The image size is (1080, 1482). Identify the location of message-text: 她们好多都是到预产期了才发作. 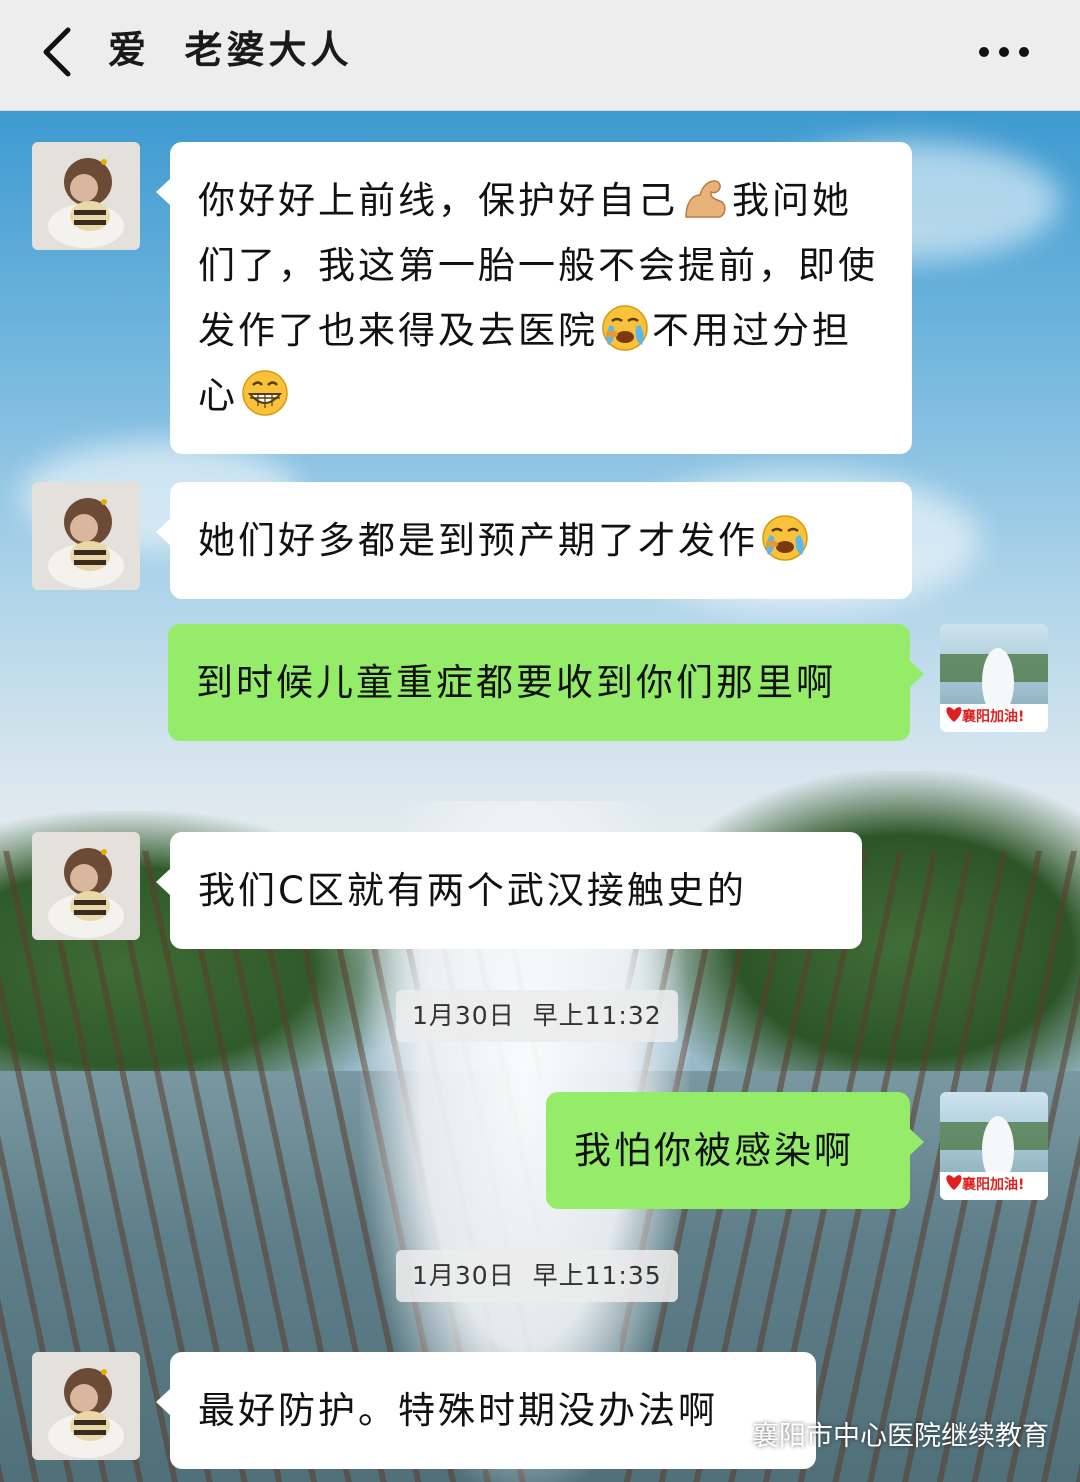
(478, 540).